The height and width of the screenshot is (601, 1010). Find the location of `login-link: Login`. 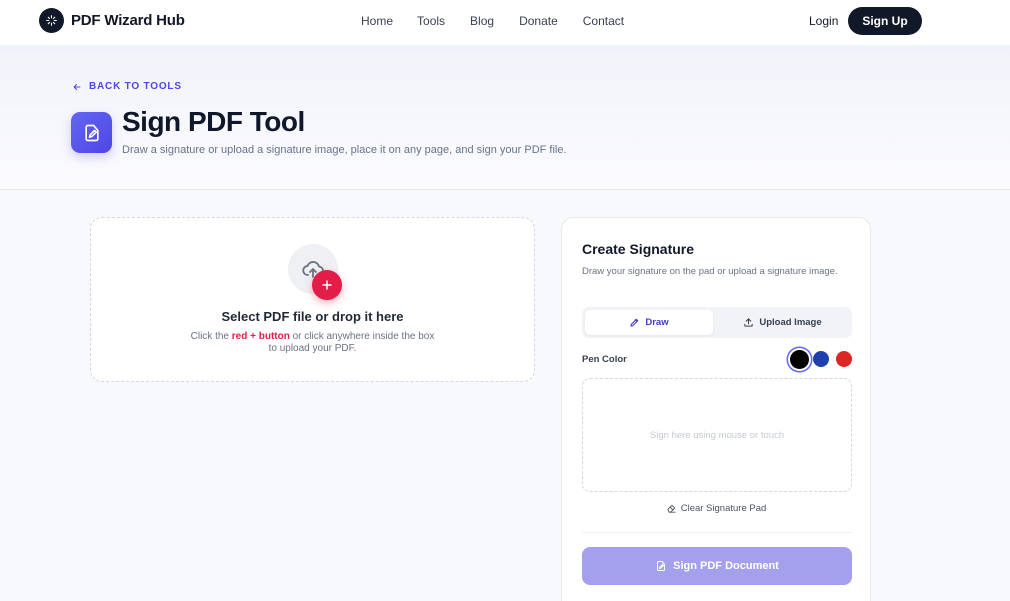

login-link: Login is located at coordinates (823, 21).